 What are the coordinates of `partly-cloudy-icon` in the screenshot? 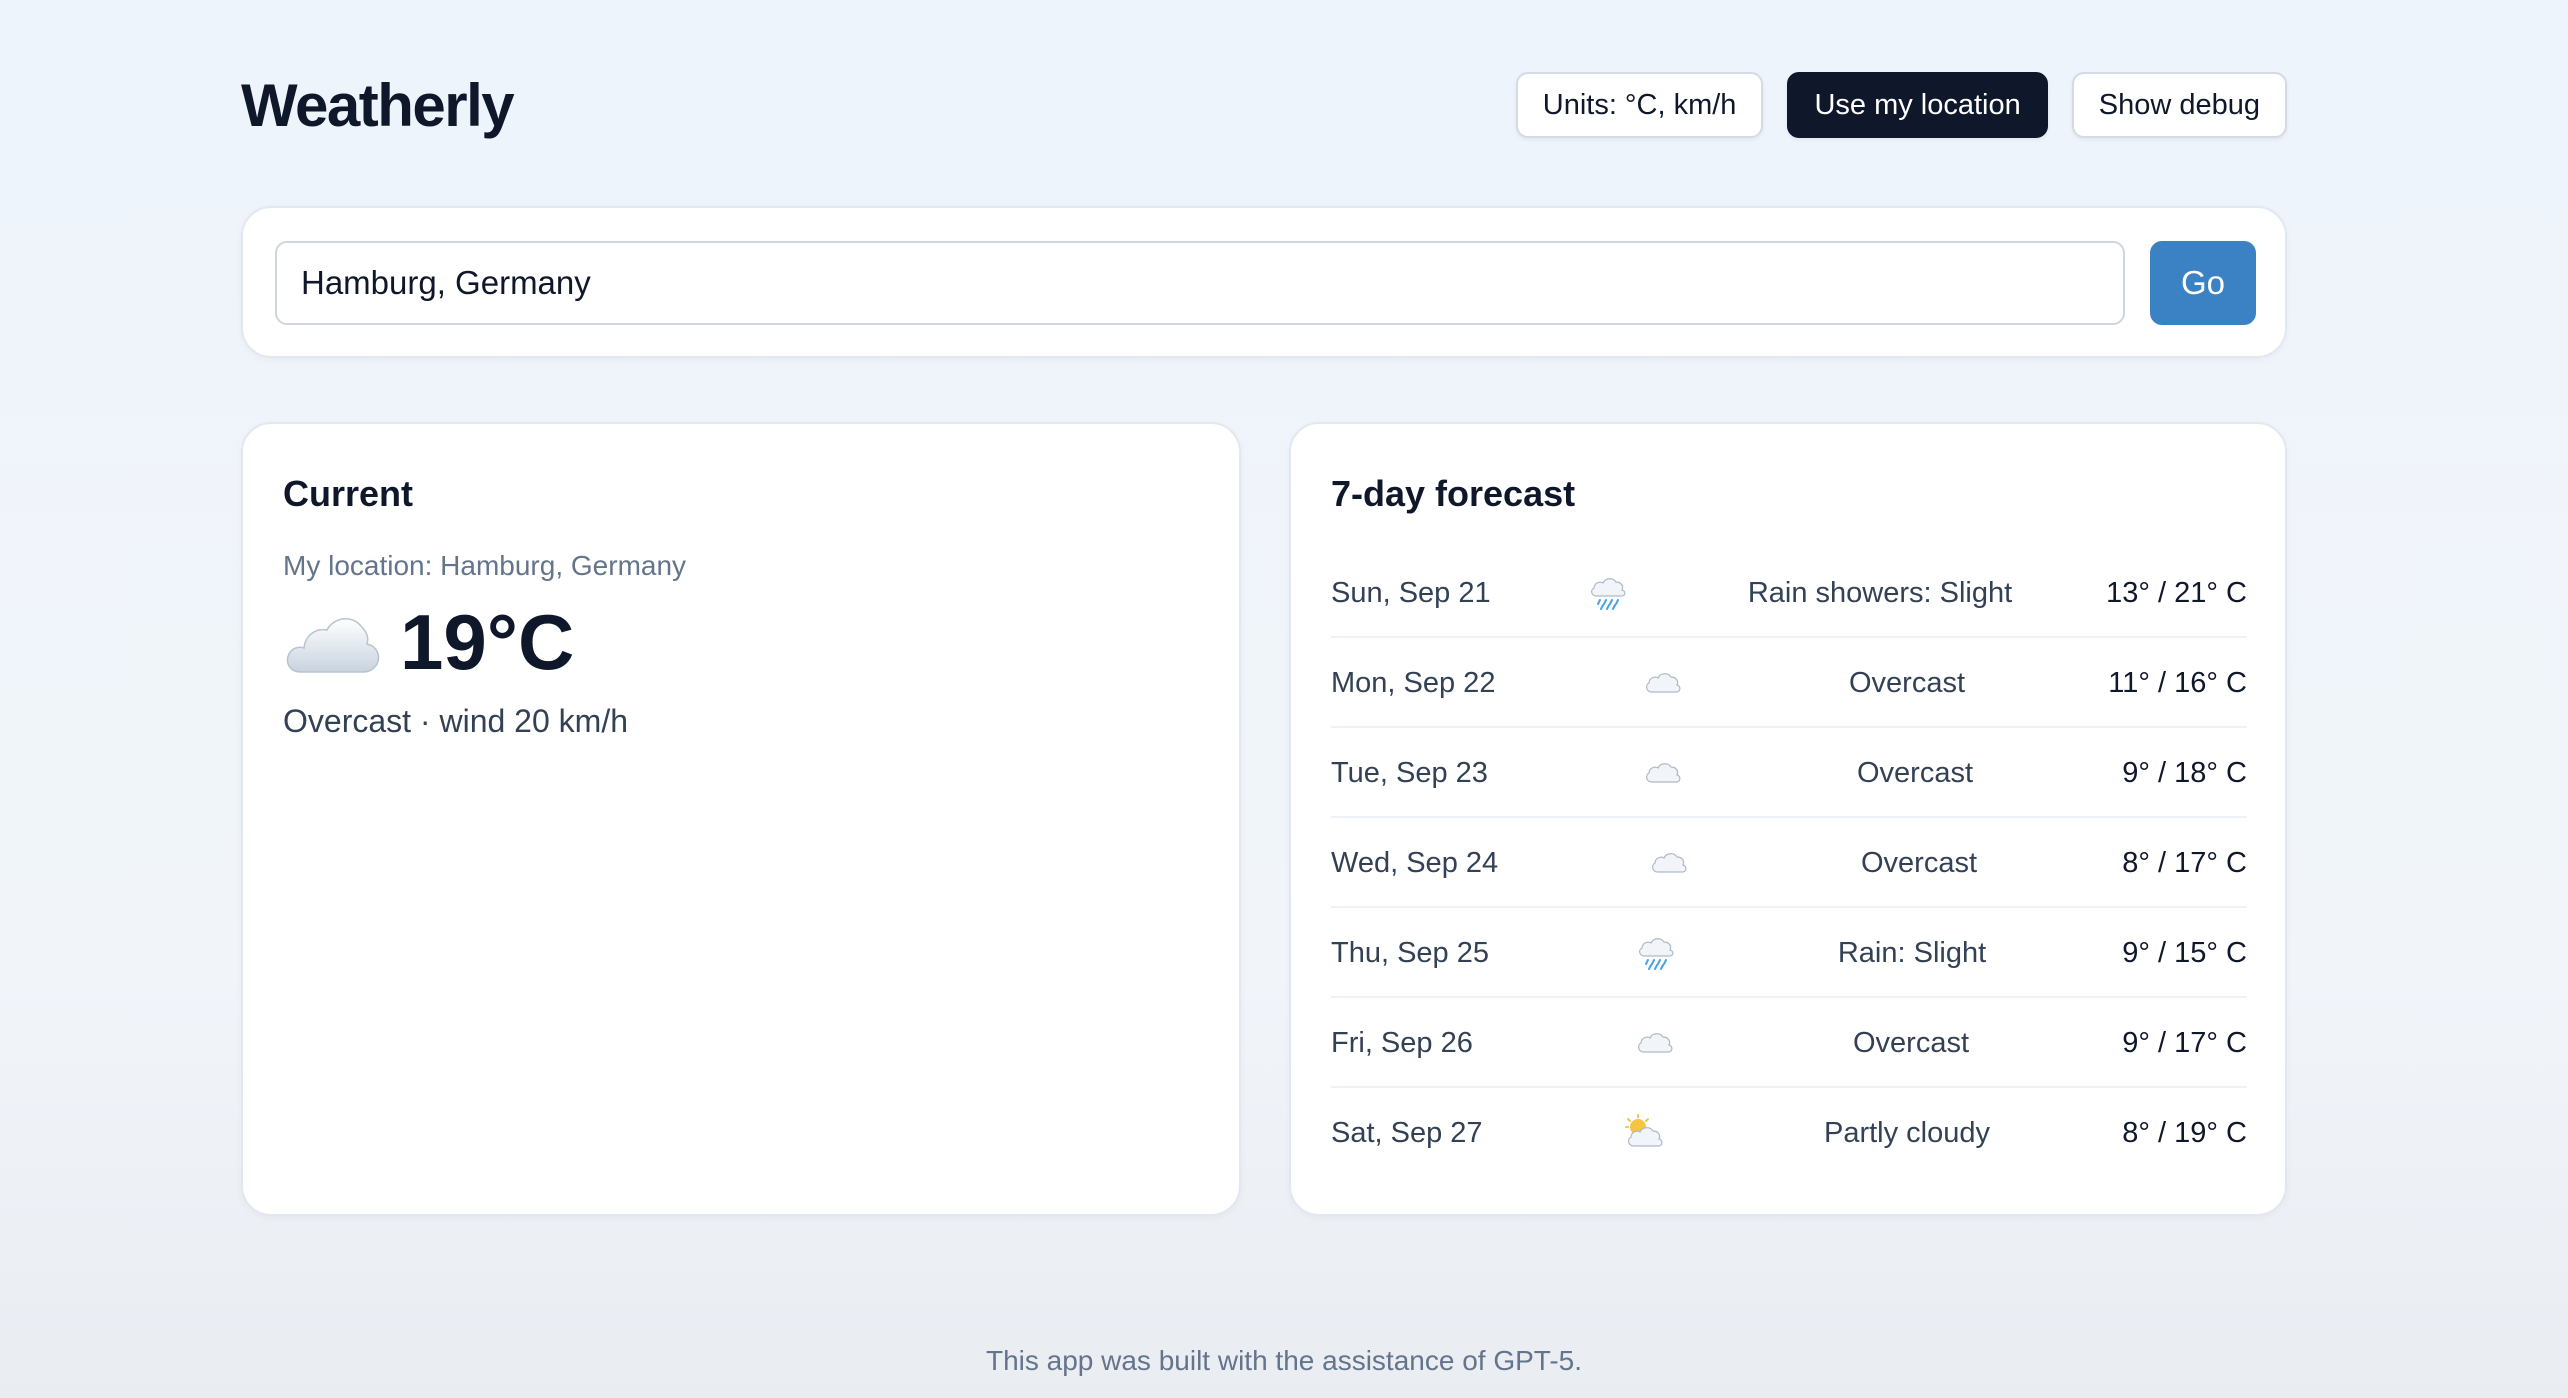 It's located at (1644, 1130).